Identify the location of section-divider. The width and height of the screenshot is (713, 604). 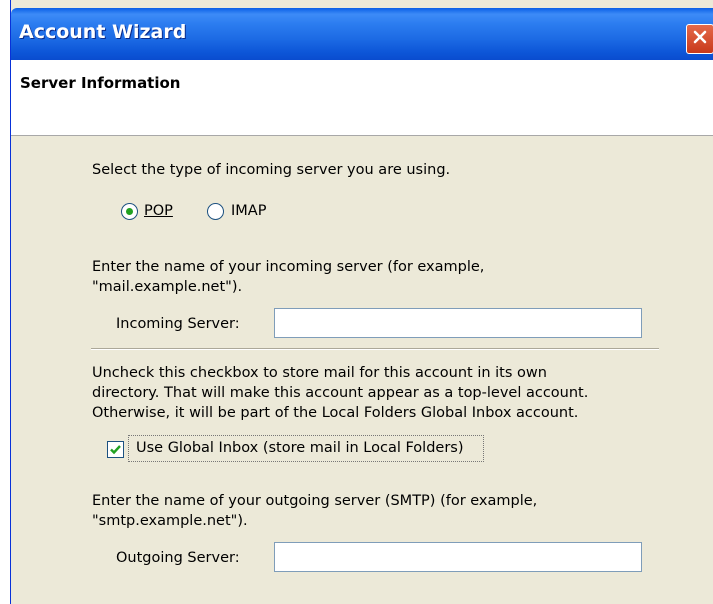
(375, 349).